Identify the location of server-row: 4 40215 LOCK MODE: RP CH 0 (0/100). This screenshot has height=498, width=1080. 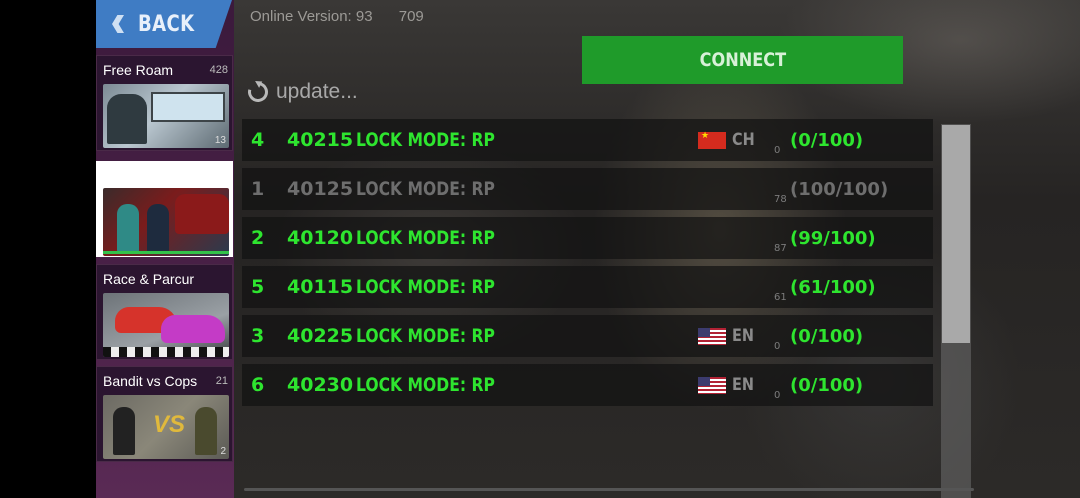
(587, 140).